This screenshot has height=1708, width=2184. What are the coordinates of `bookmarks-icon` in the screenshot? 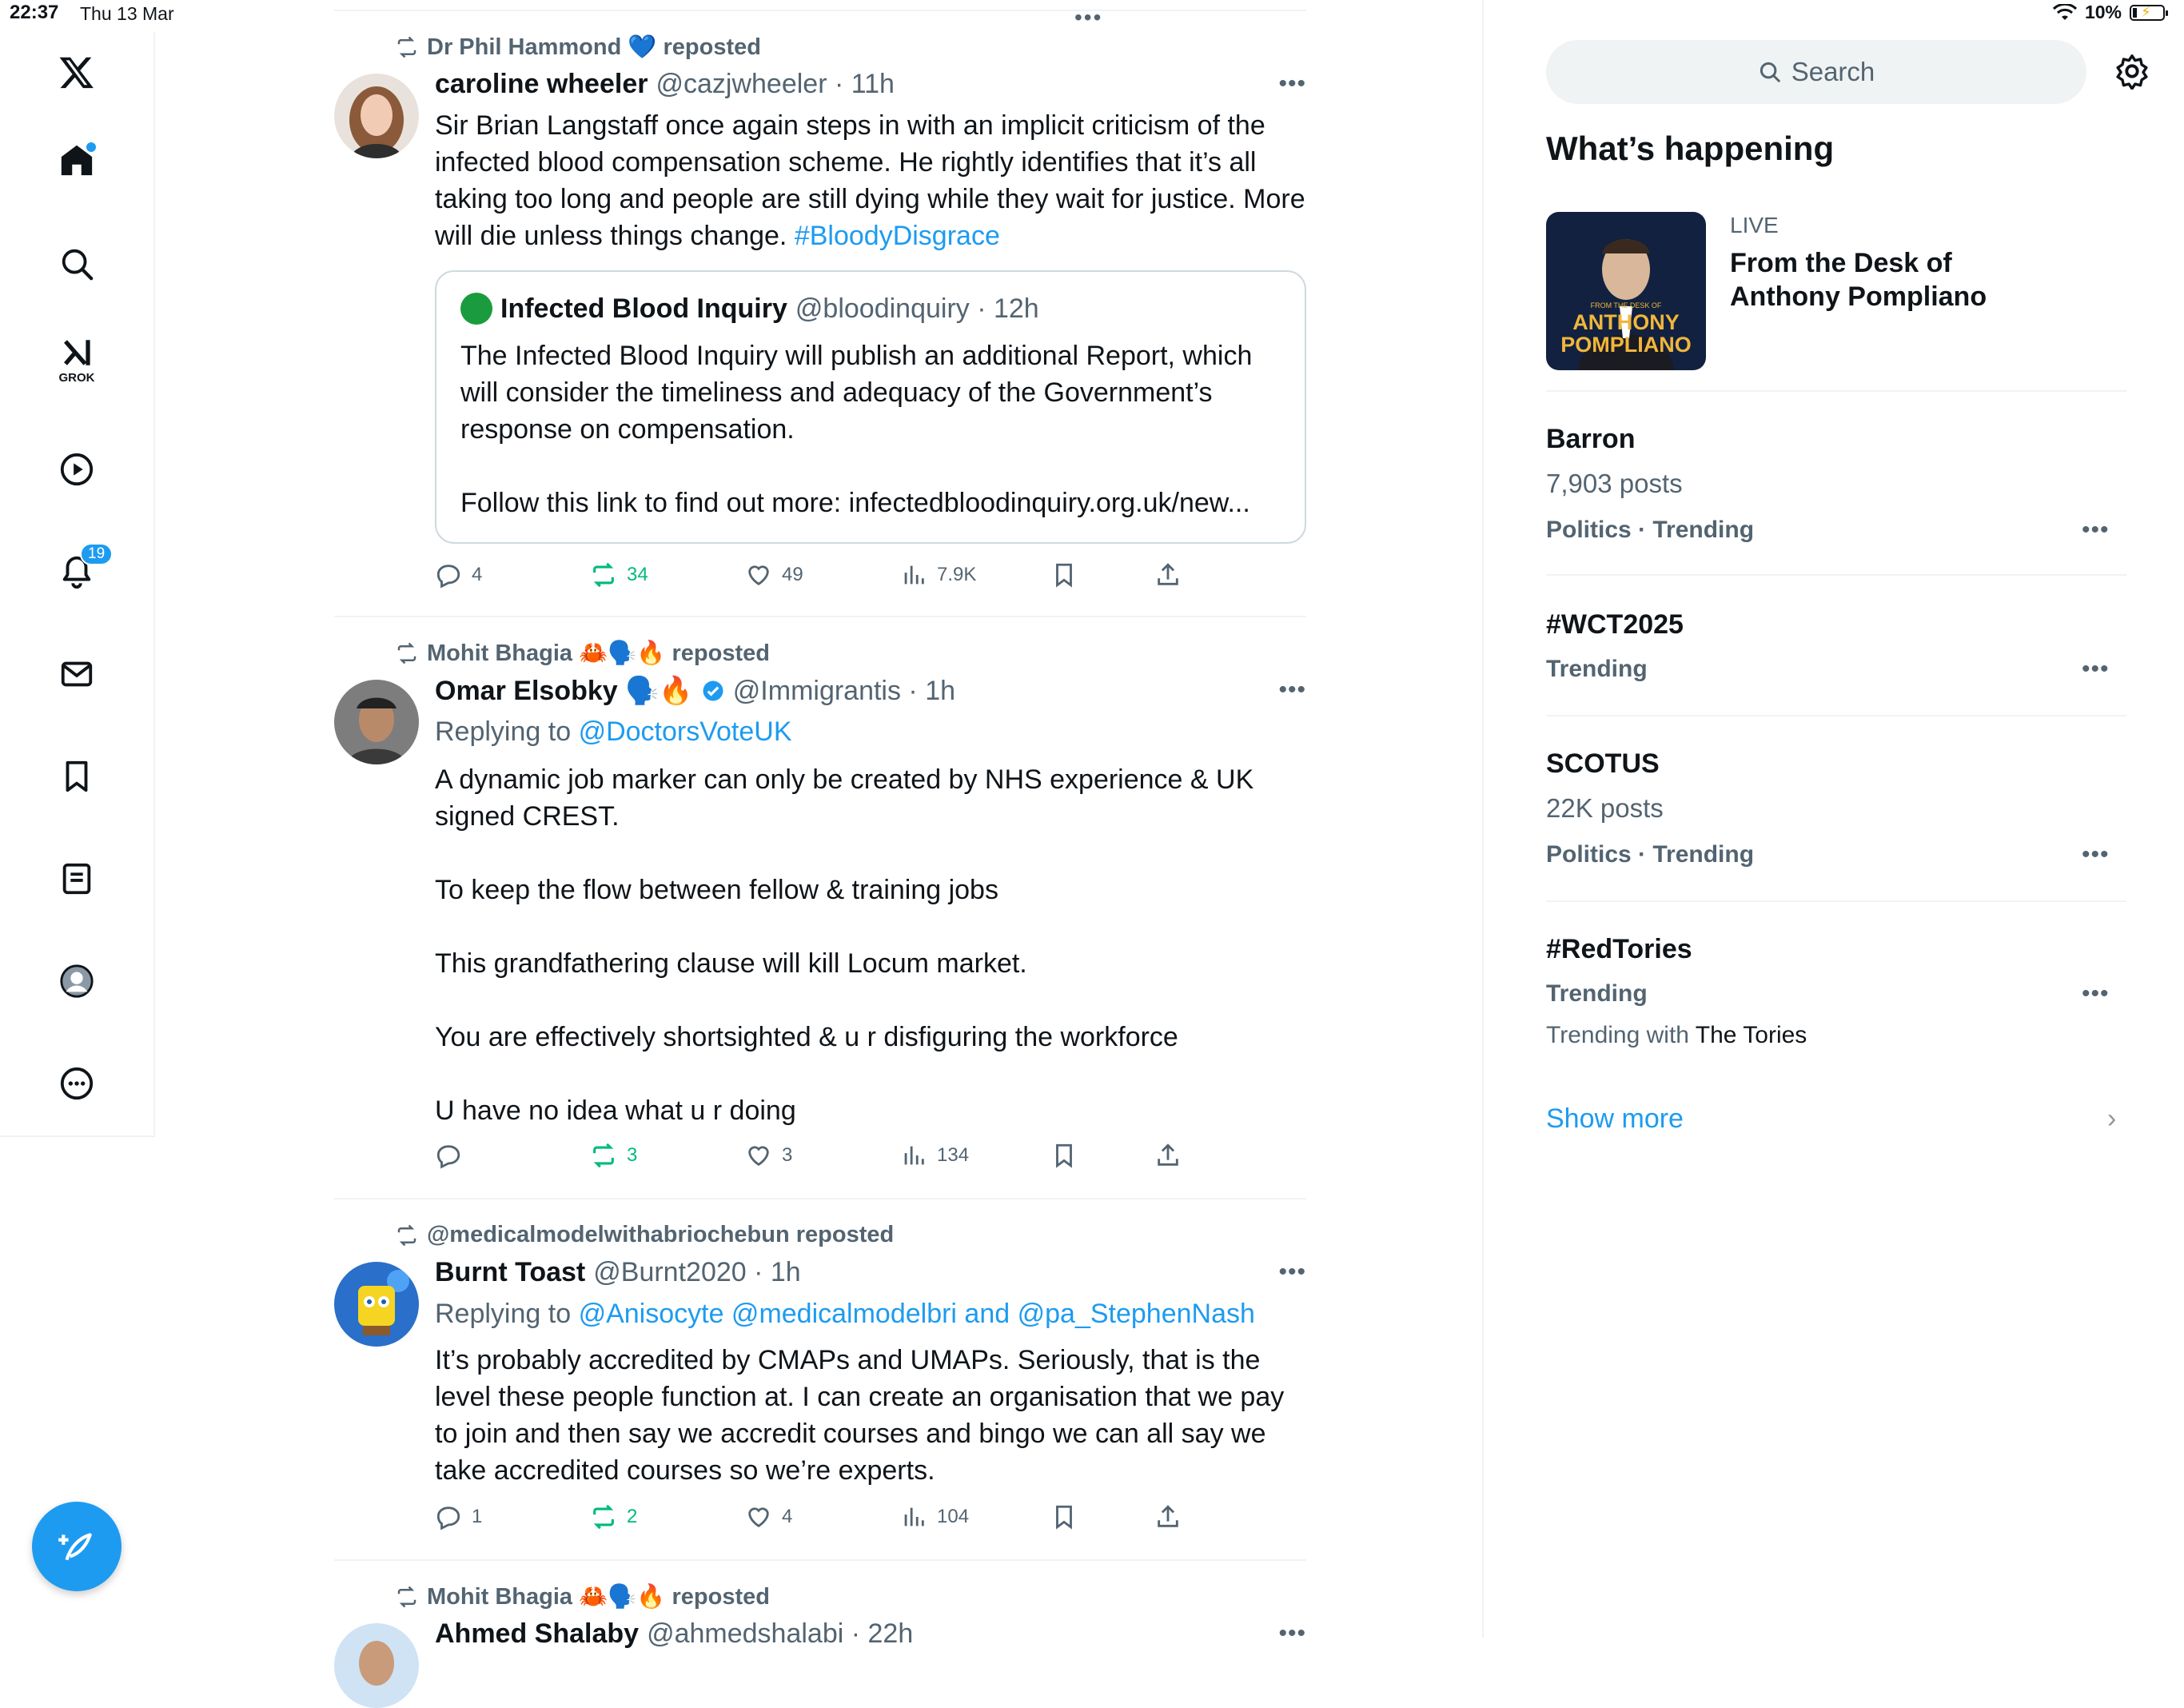 It's located at (77, 776).